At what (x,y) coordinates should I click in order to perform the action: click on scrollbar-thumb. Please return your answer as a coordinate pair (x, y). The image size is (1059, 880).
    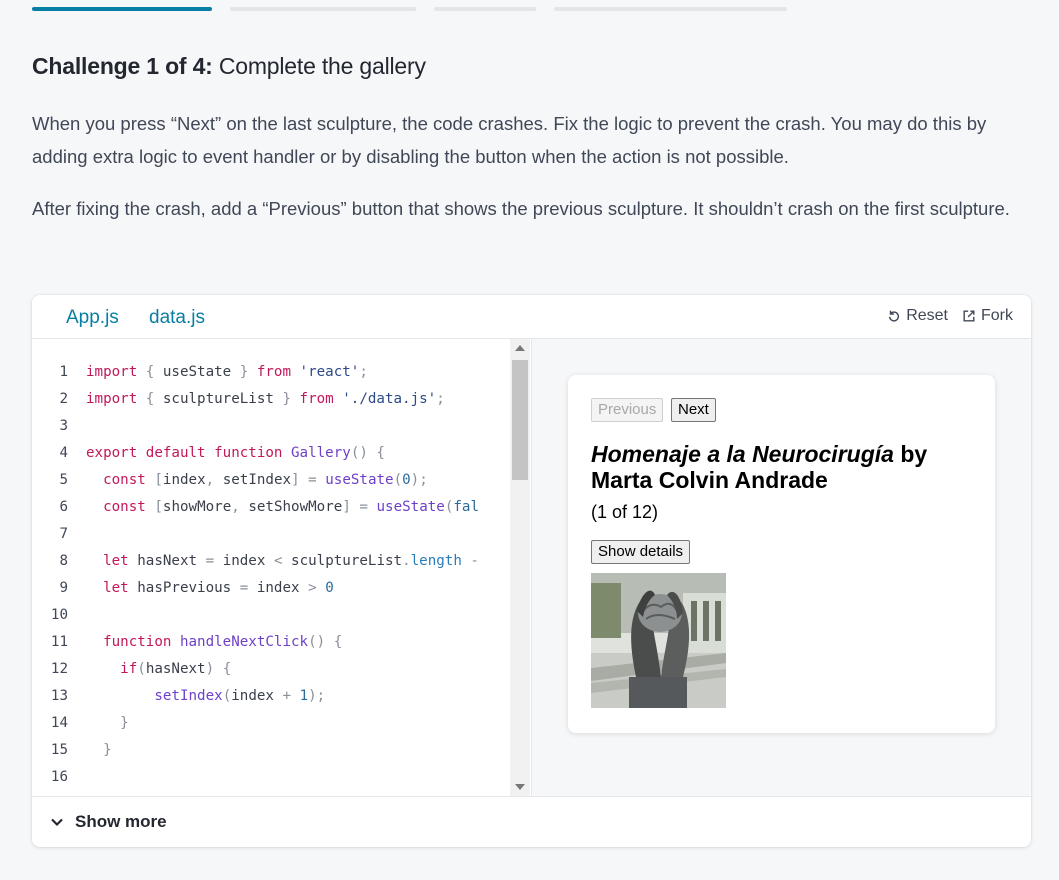
    Looking at the image, I should click on (520, 420).